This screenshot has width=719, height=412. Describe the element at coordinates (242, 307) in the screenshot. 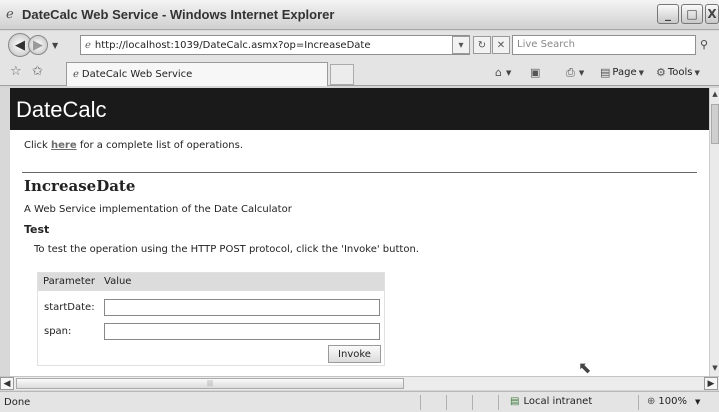

I see `startdate-input` at that location.